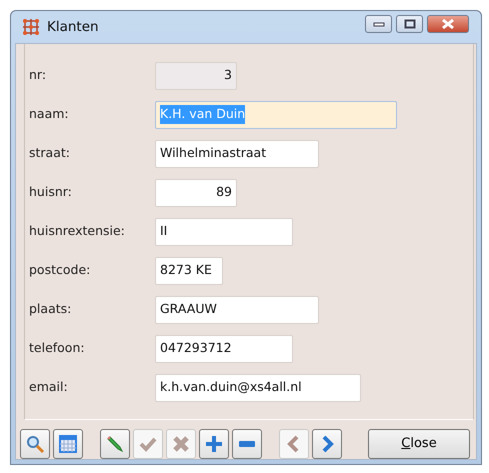 This screenshot has width=489, height=473. What do you see at coordinates (49, 114) in the screenshot?
I see `field-label: naam:` at bounding box center [49, 114].